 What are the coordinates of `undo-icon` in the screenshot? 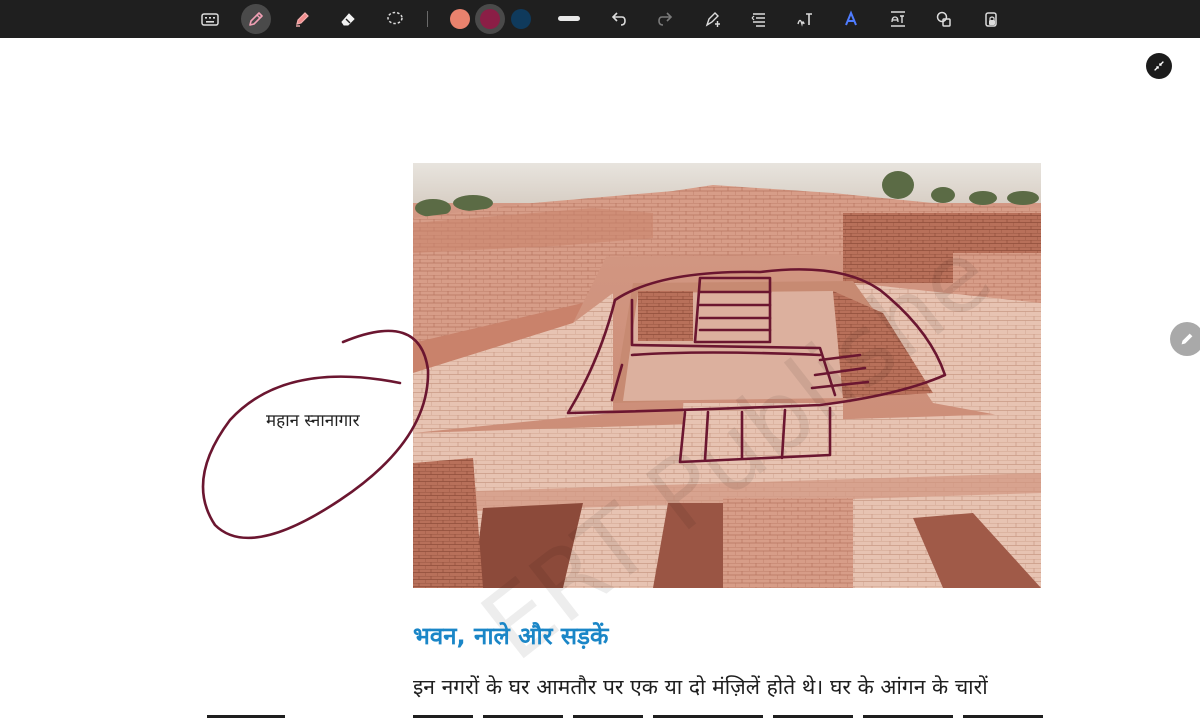 It's located at (618, 19).